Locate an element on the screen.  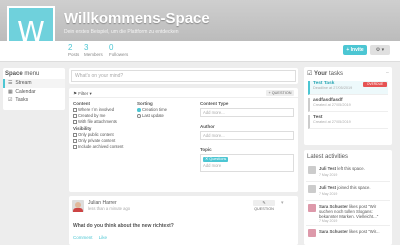
comment-link: Comment is located at coordinates (83, 237).